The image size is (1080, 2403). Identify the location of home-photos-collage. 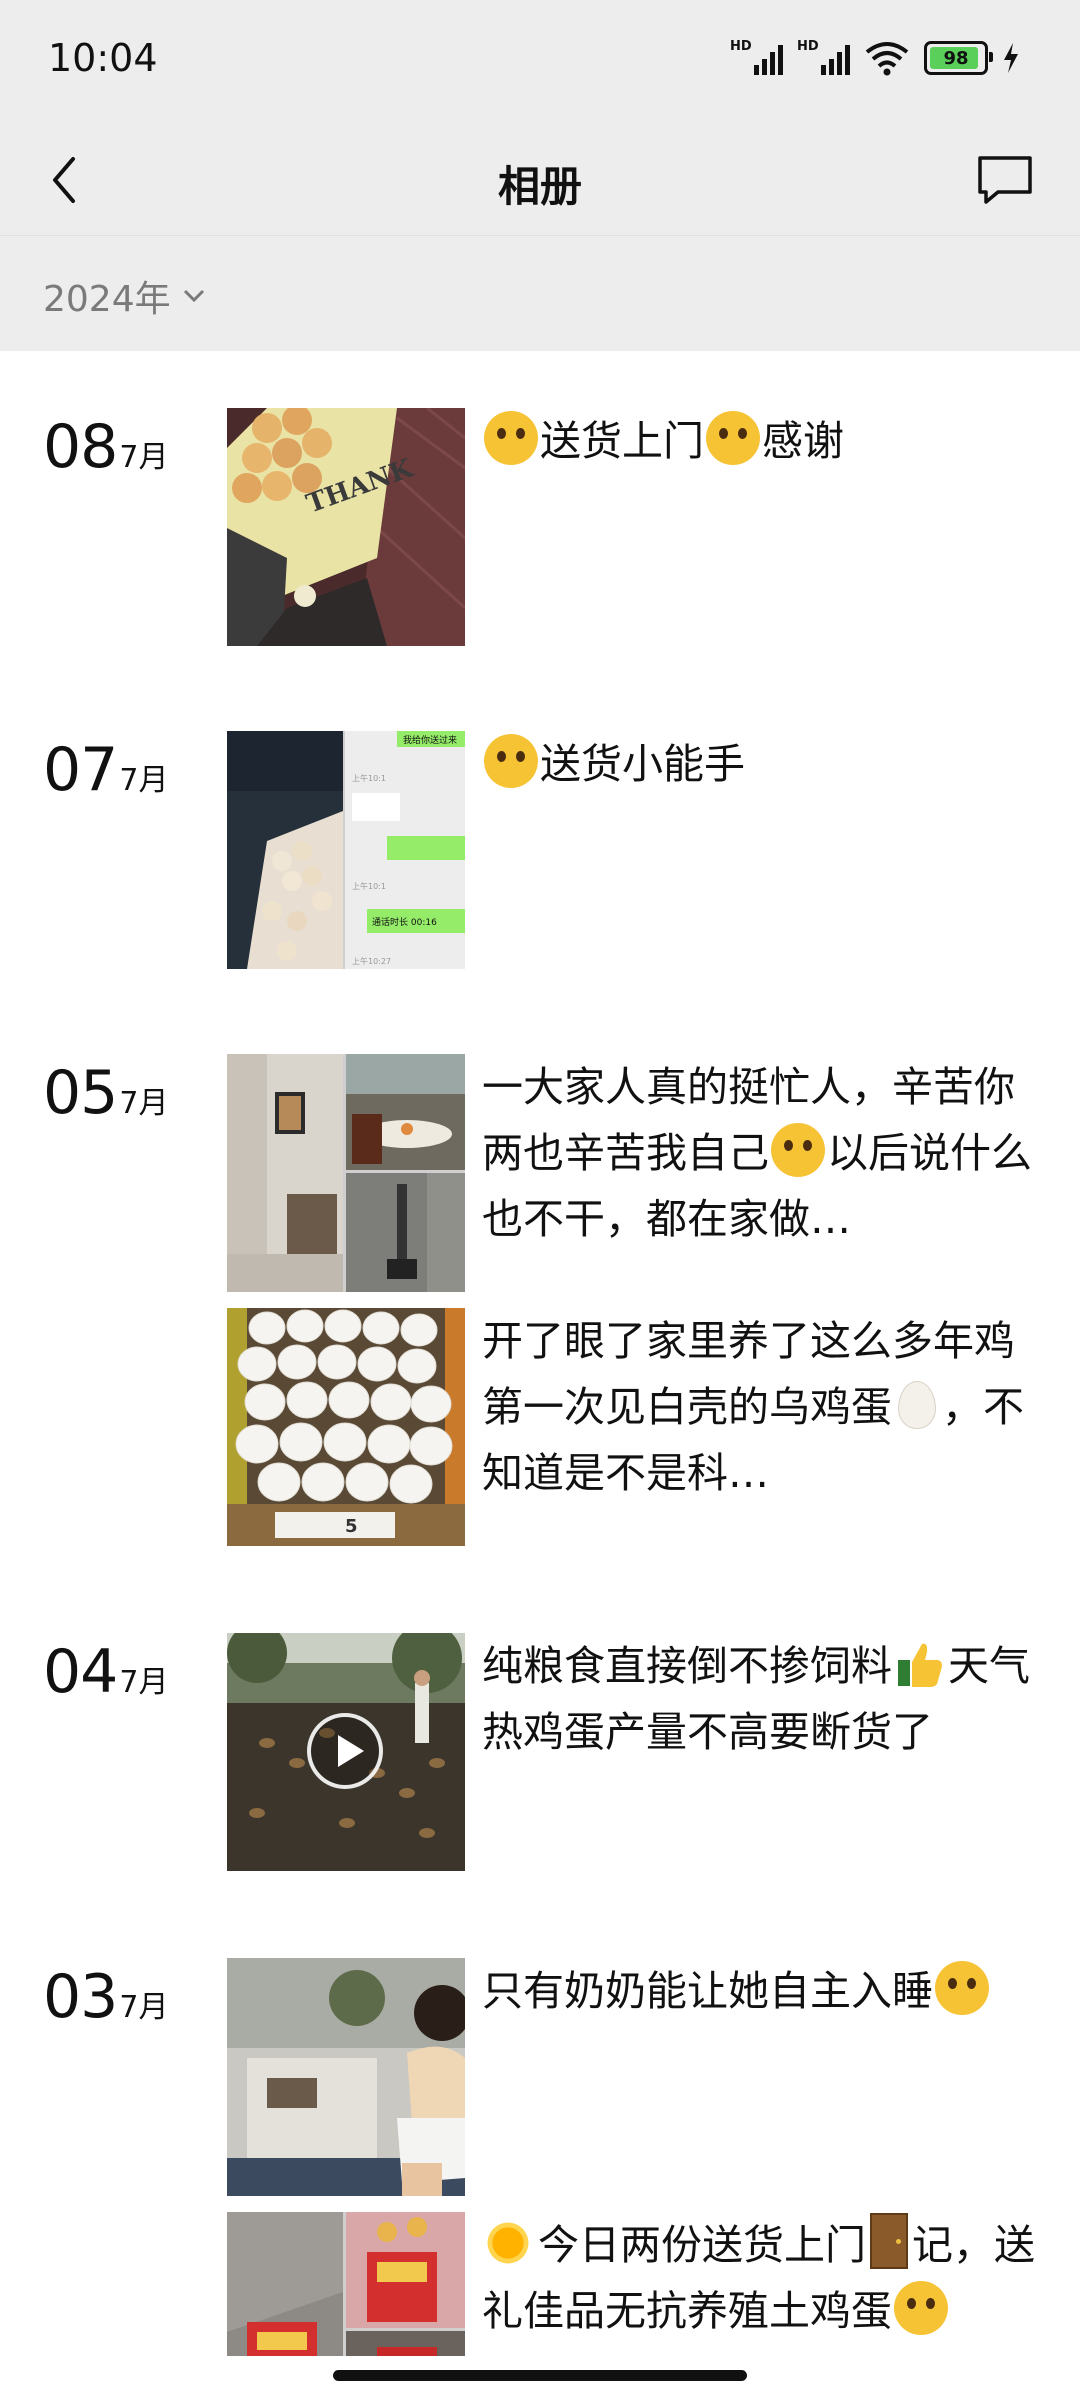
(346, 1173).